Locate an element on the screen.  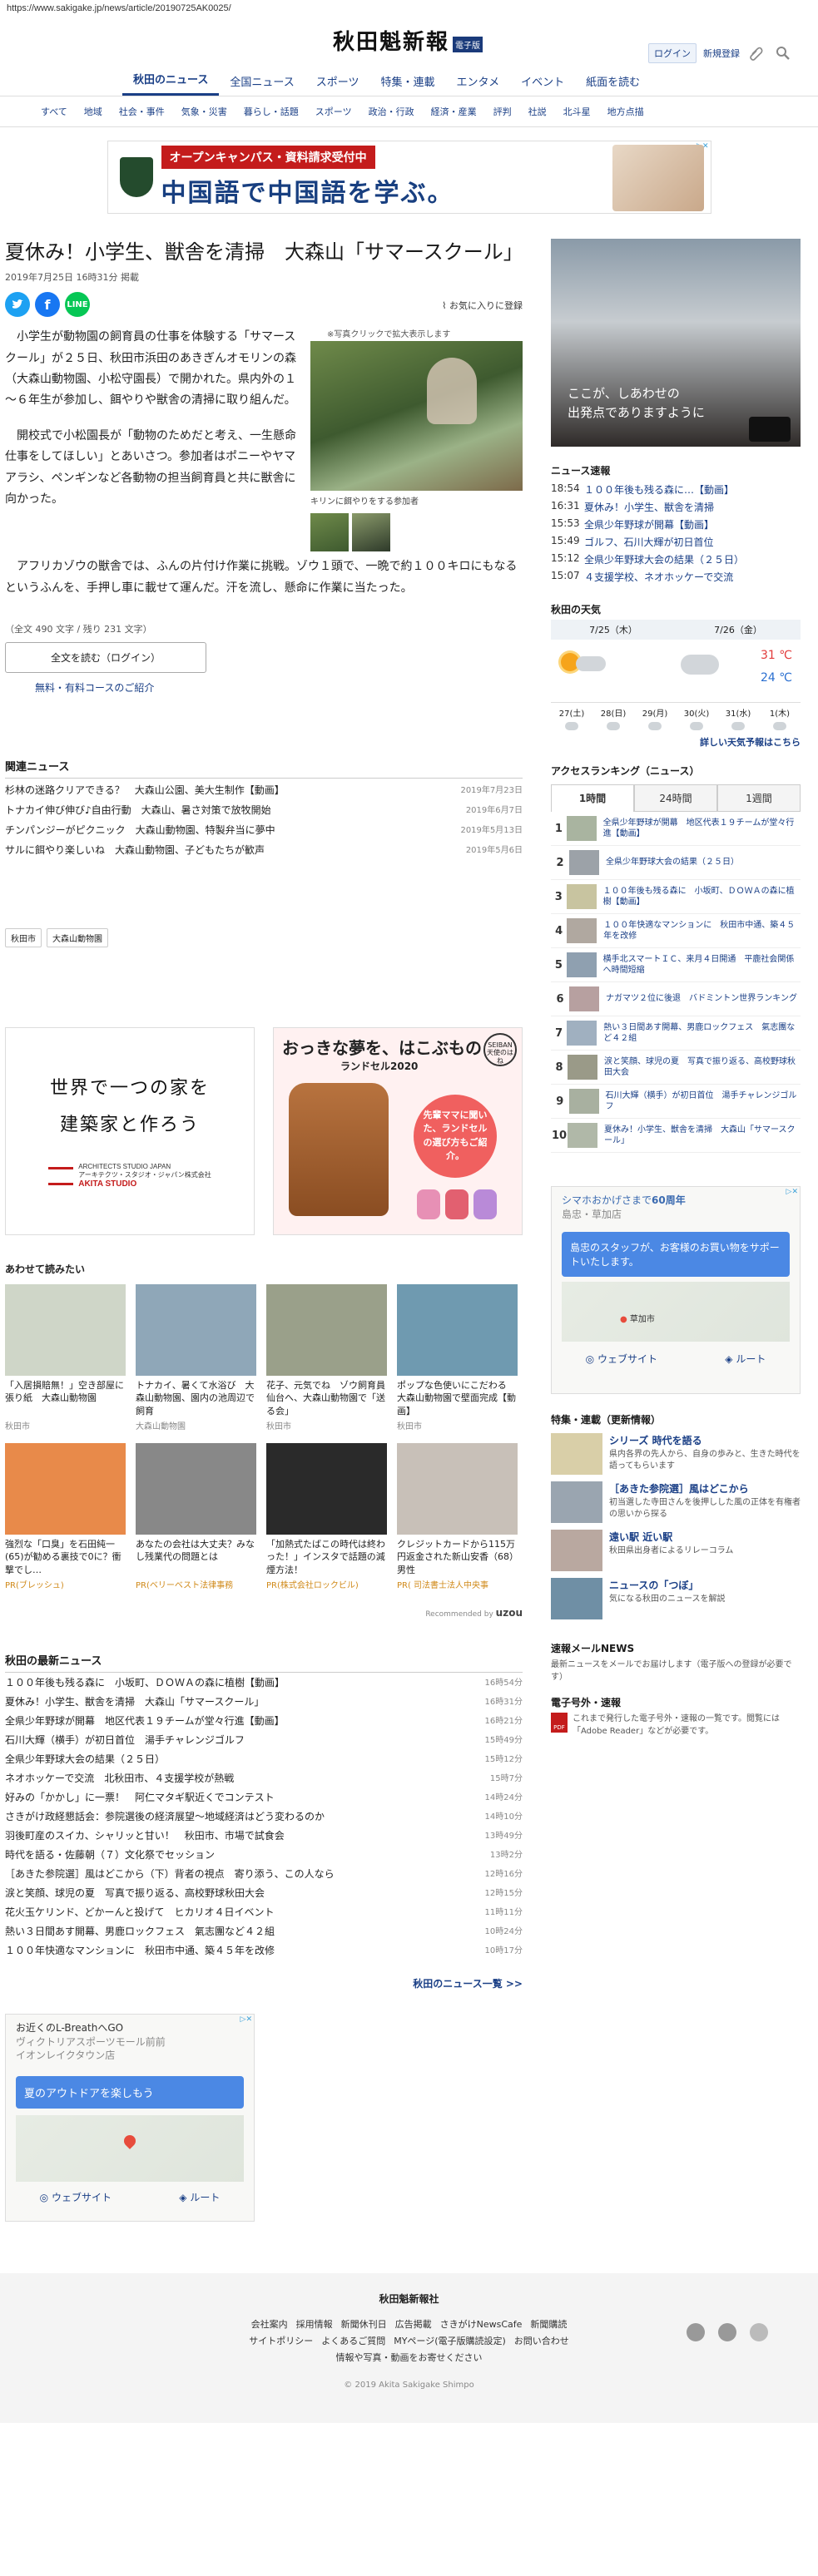
recommend-card: 「入居損賠無！」空き部屋に張り紙 大森山動物園 秋田市 is located at coordinates (65, 1357).